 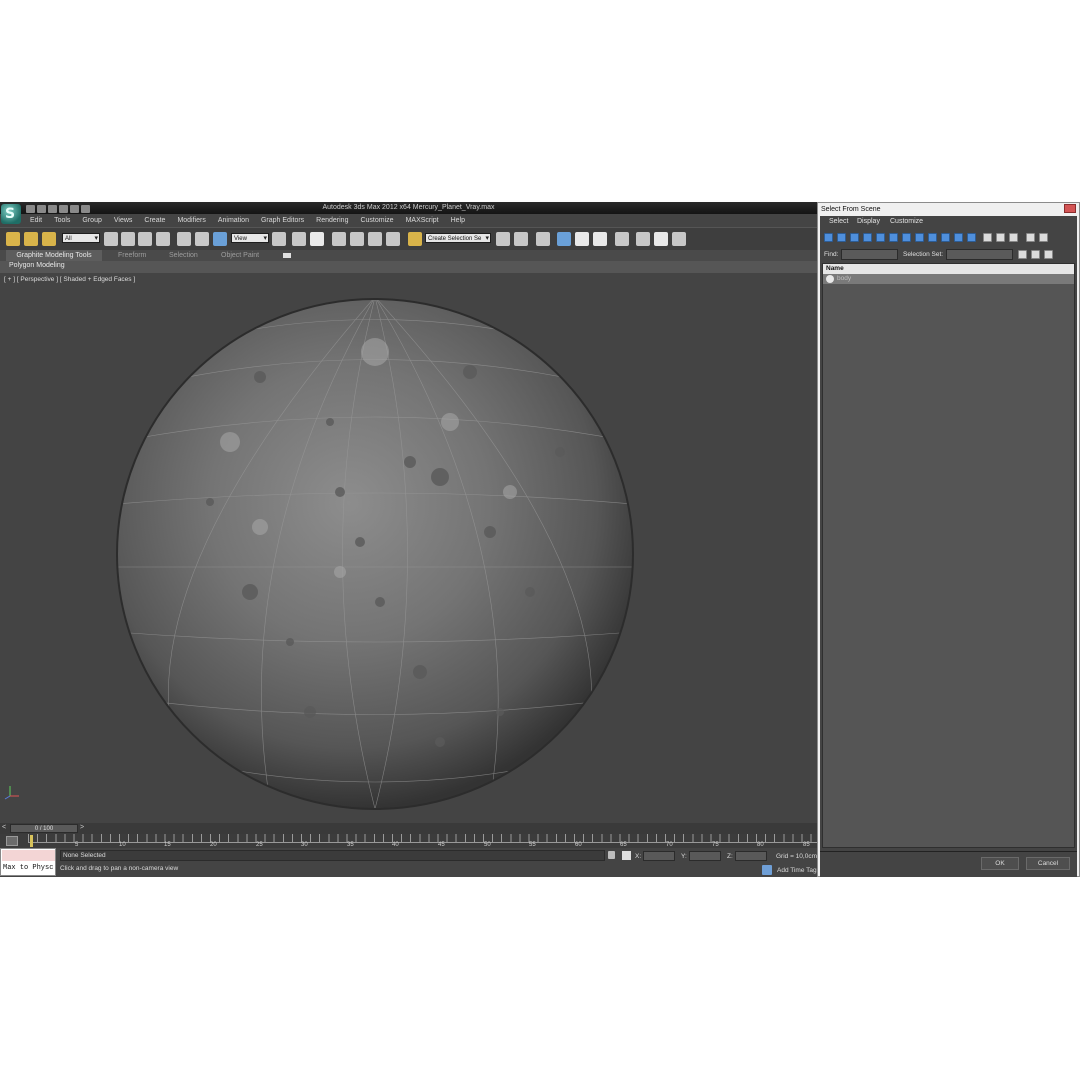 I want to click on maxscript-input-text: Max to Physc, so click(x=28, y=868).